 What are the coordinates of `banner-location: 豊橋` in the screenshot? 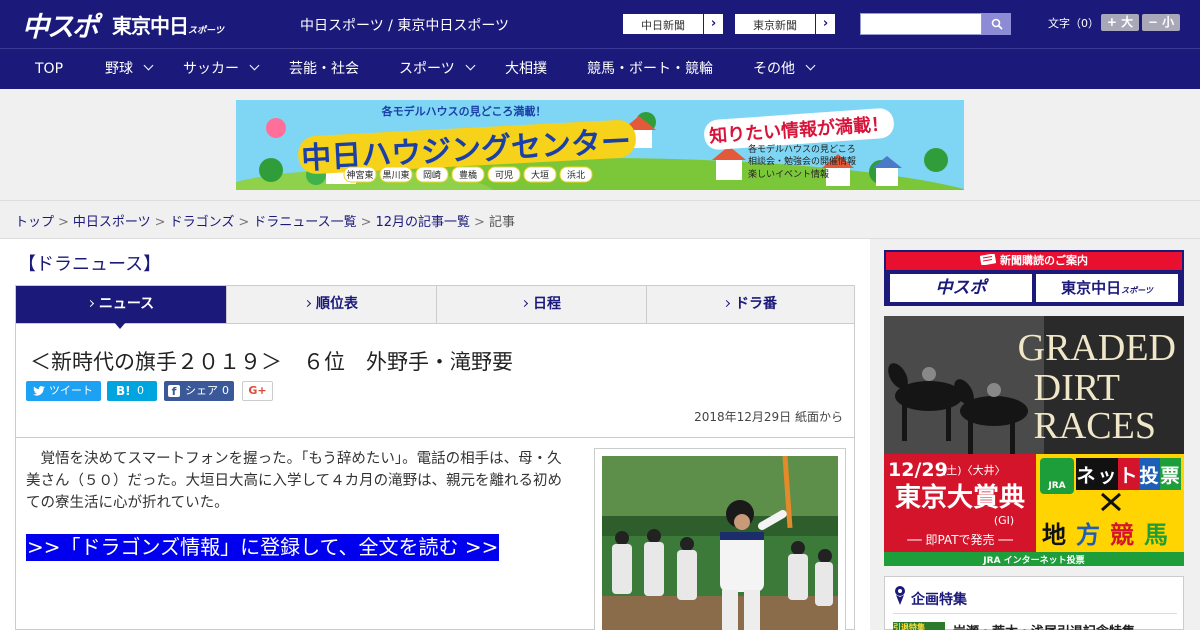 It's located at (468, 175).